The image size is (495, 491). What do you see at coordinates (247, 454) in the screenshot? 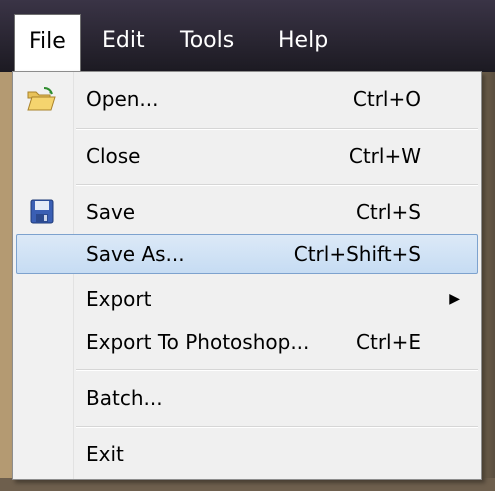
I see `menu-item-exit: Exit` at bounding box center [247, 454].